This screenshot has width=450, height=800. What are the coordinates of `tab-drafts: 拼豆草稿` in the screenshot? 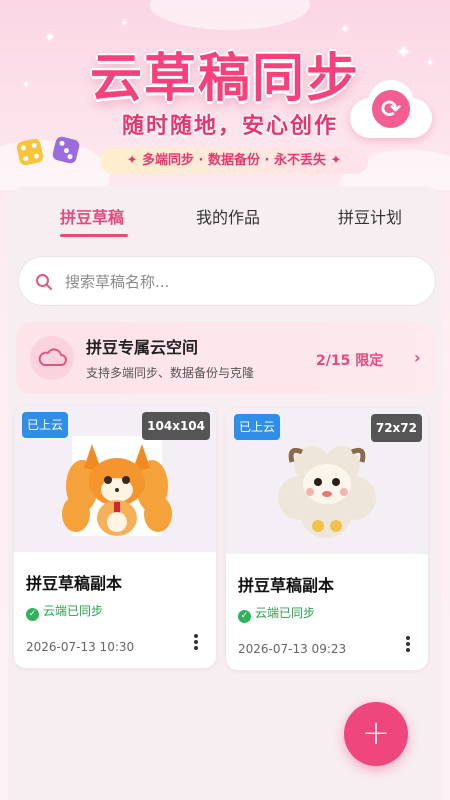 It's located at (92, 216).